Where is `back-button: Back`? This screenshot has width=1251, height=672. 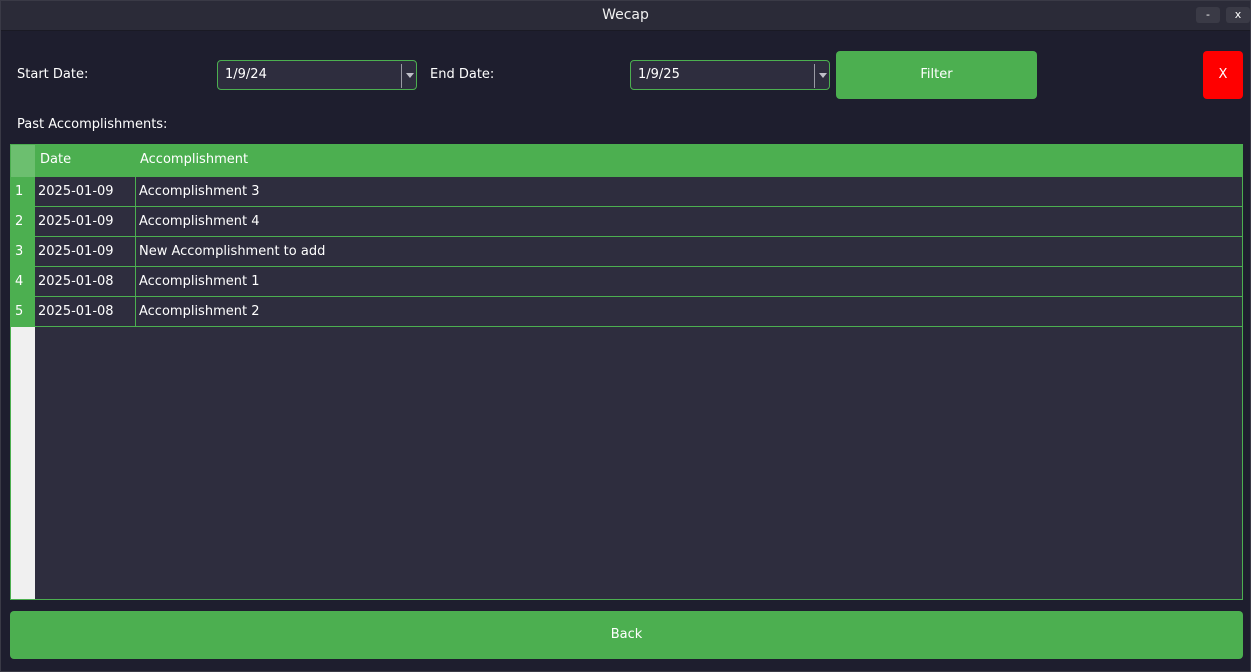 back-button: Back is located at coordinates (626, 635).